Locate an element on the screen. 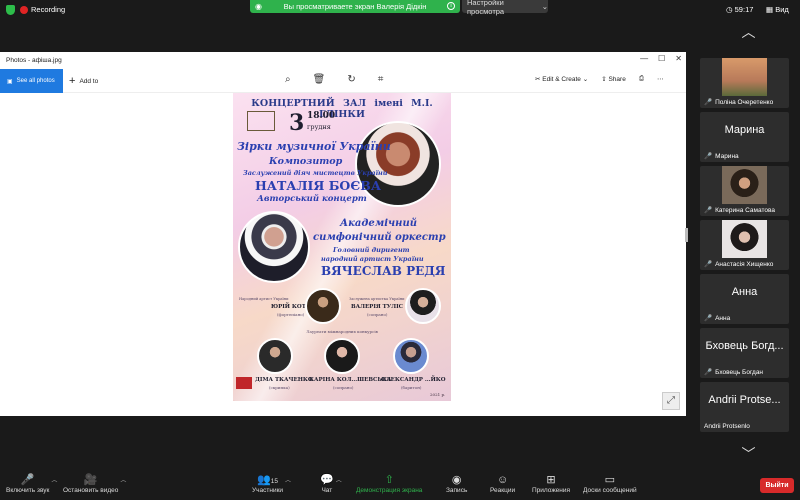 The image size is (800, 500). performer-2-name: КАРІНА КОЛ...ШЕВСЬКА is located at coordinates (350, 380).